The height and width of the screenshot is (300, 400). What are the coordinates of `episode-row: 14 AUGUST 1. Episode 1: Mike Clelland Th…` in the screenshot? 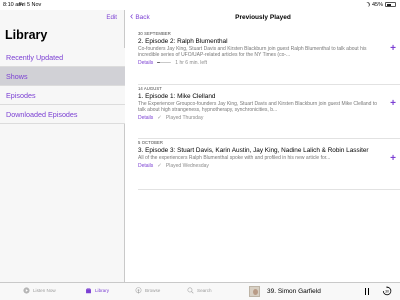 It's located at (268, 103).